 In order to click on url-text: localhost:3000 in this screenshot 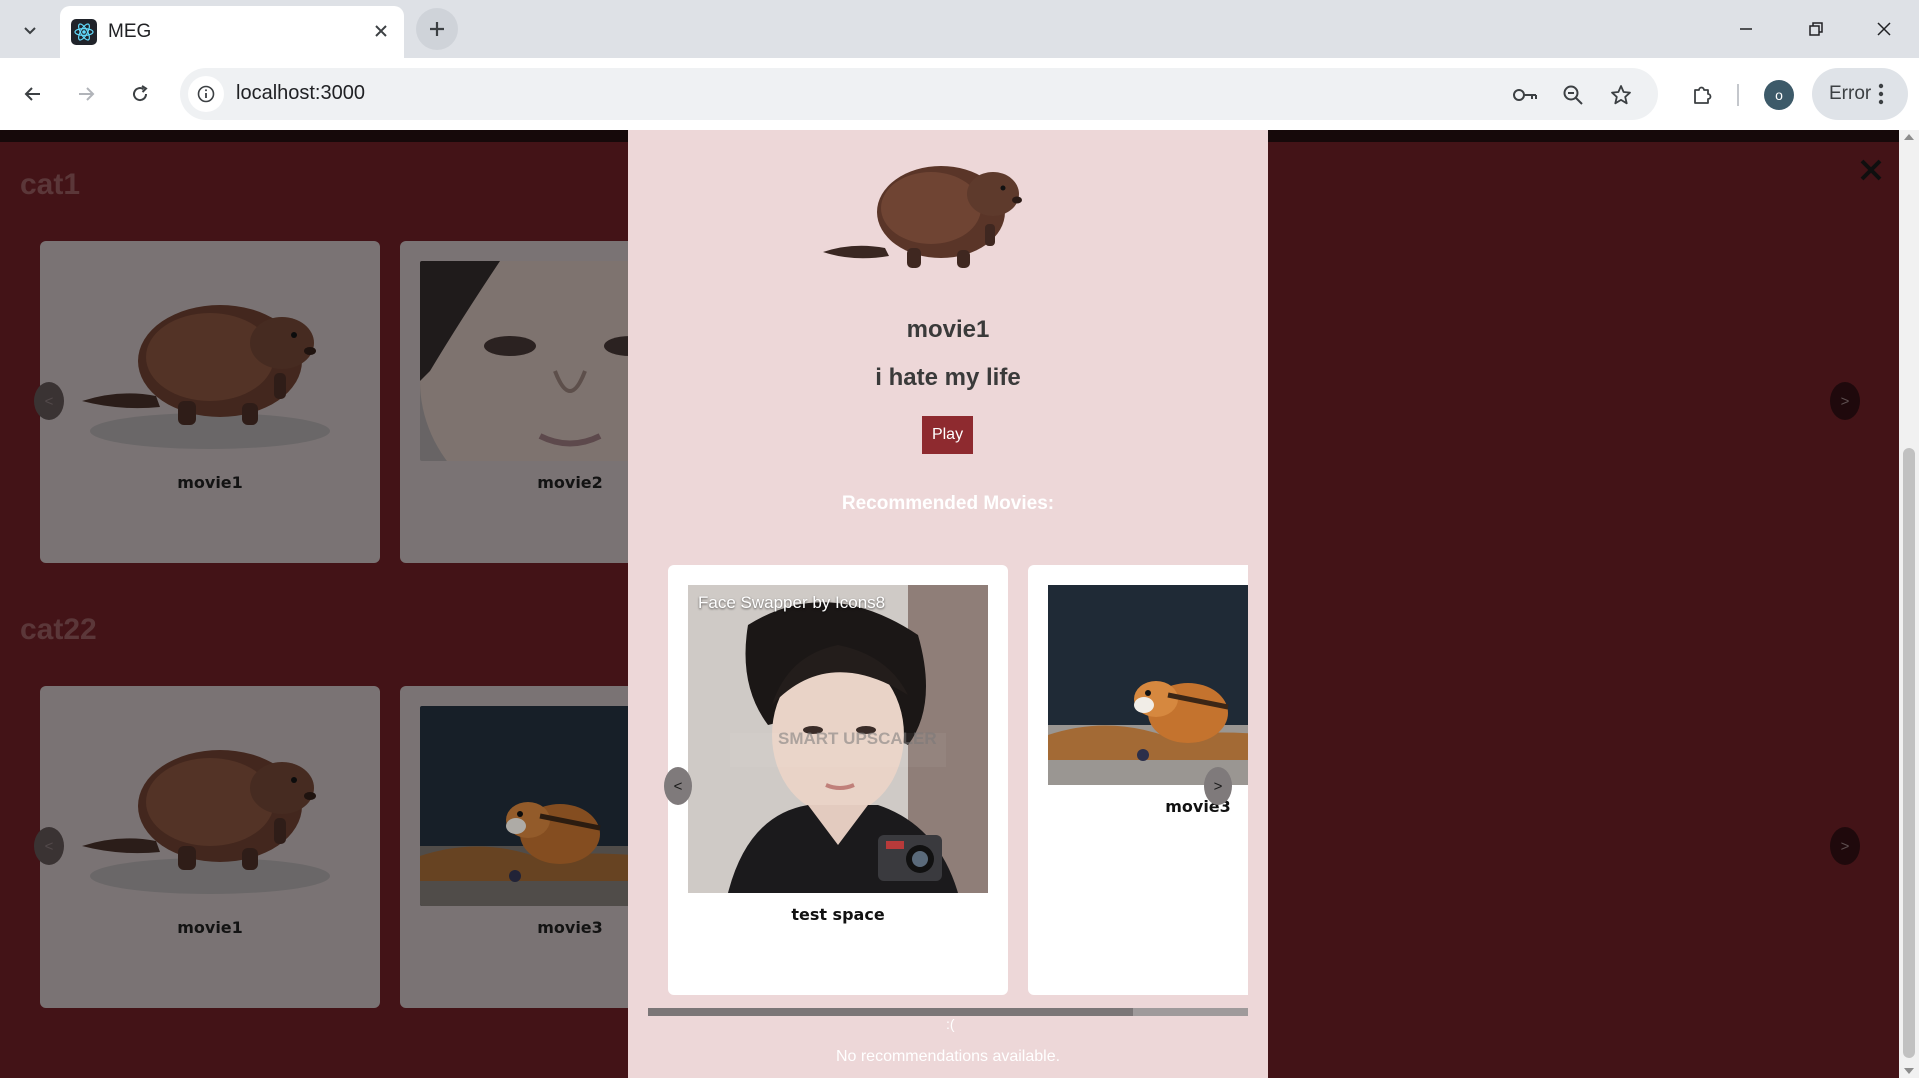, I will do `click(300, 93)`.